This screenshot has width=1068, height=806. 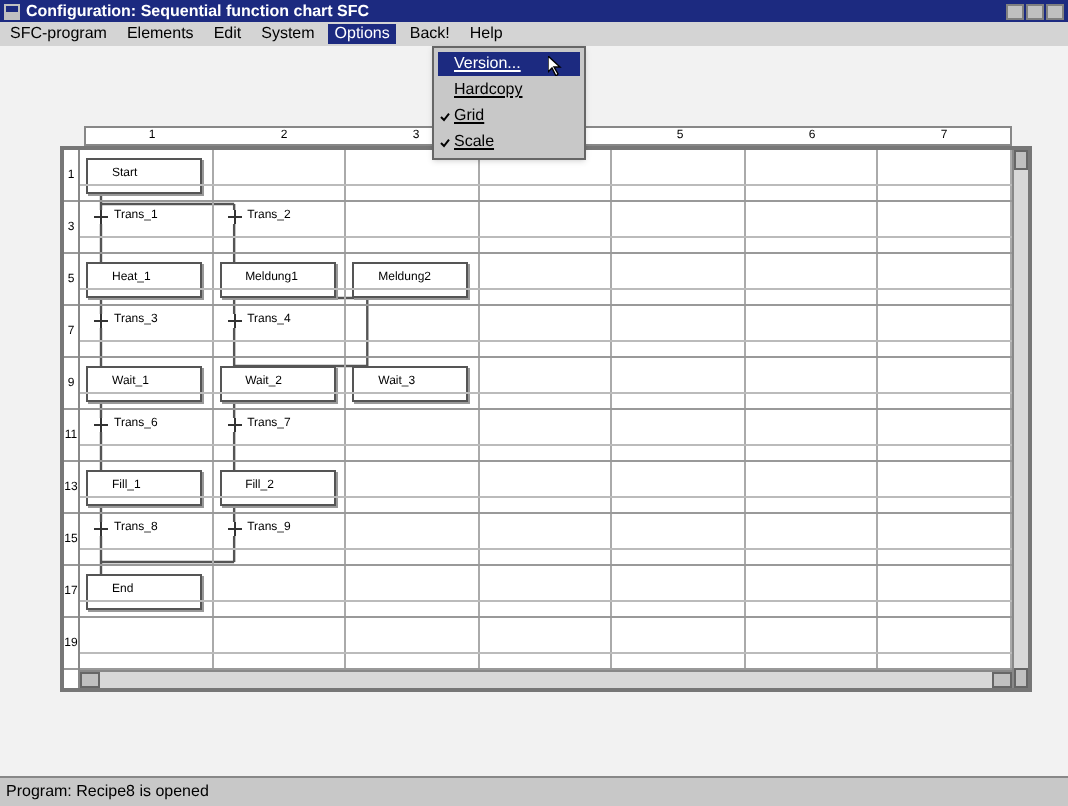 What do you see at coordinates (160, 34) in the screenshot?
I see `menu-item: Elements` at bounding box center [160, 34].